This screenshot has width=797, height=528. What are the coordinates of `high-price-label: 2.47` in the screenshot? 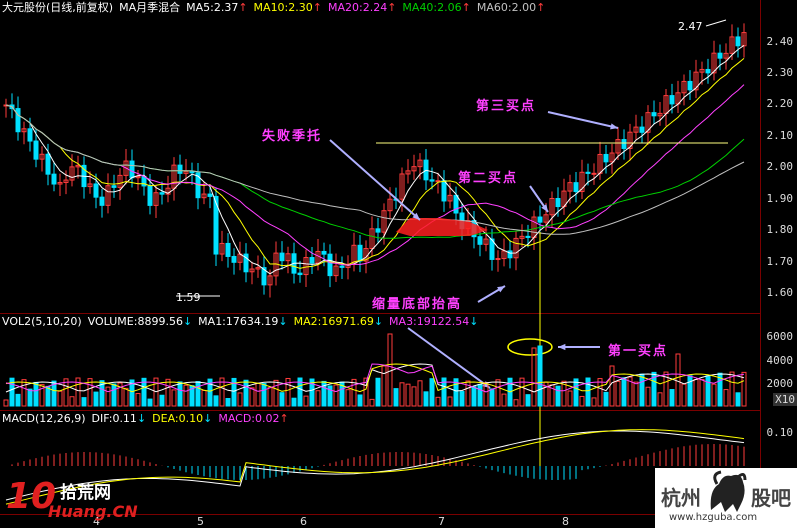 It's located at (690, 26).